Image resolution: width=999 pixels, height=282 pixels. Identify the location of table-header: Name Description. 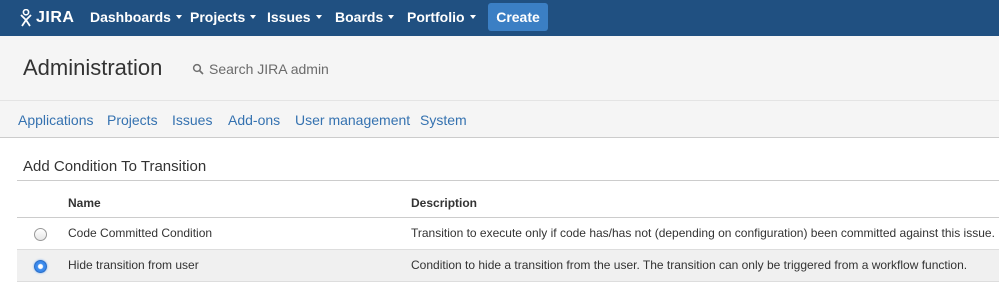
(508, 199).